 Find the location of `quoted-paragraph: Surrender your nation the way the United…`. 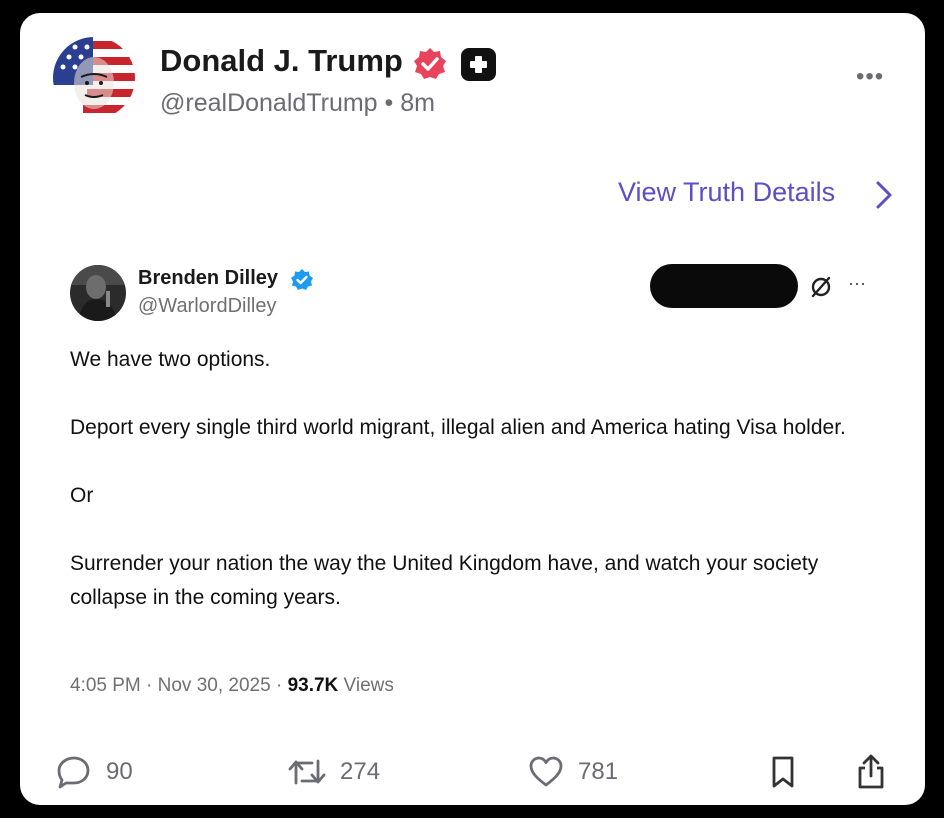

quoted-paragraph: Surrender your nation the way the United… is located at coordinates (444, 580).